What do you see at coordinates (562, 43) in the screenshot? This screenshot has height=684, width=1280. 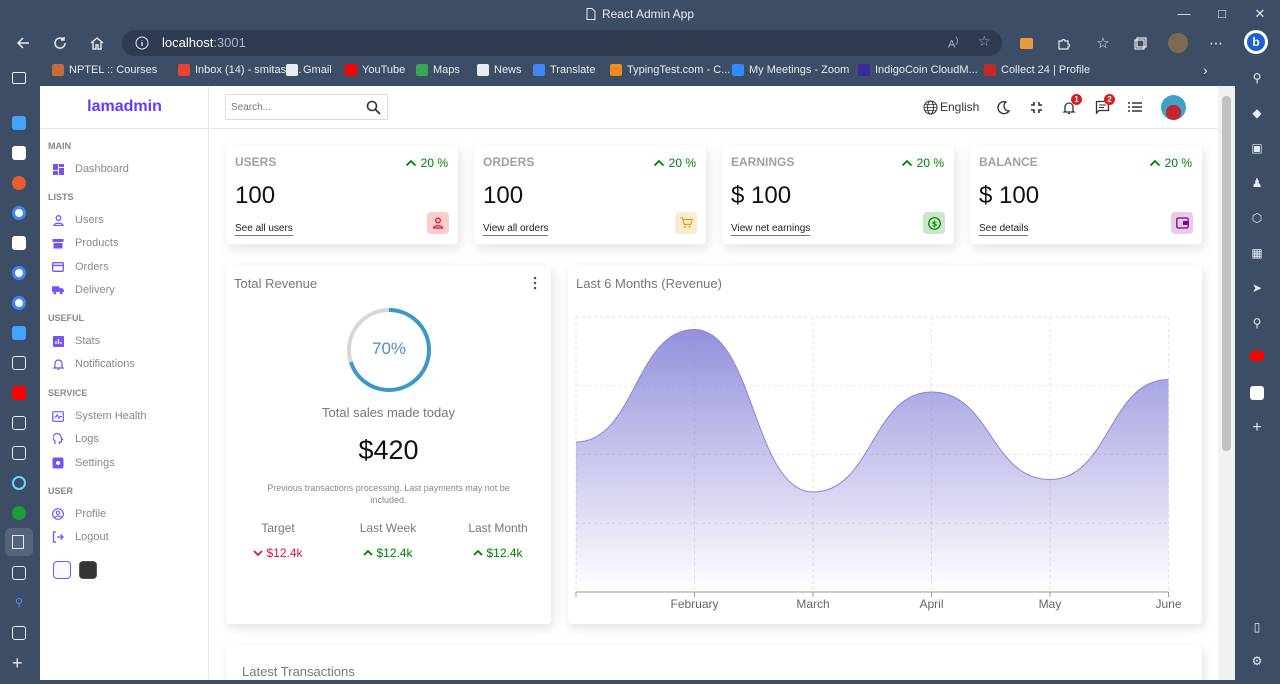 I see `address-bar: localhost:3001 A) ☆` at bounding box center [562, 43].